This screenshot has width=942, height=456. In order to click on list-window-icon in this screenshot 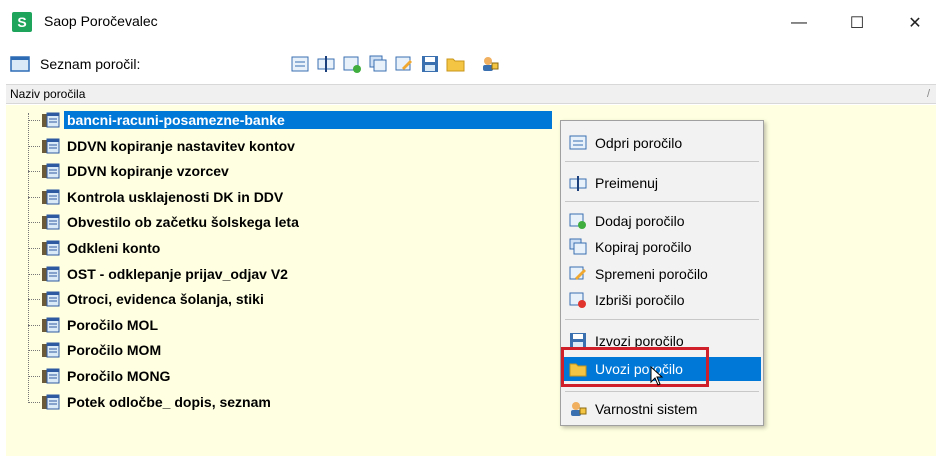, I will do `click(20, 64)`.